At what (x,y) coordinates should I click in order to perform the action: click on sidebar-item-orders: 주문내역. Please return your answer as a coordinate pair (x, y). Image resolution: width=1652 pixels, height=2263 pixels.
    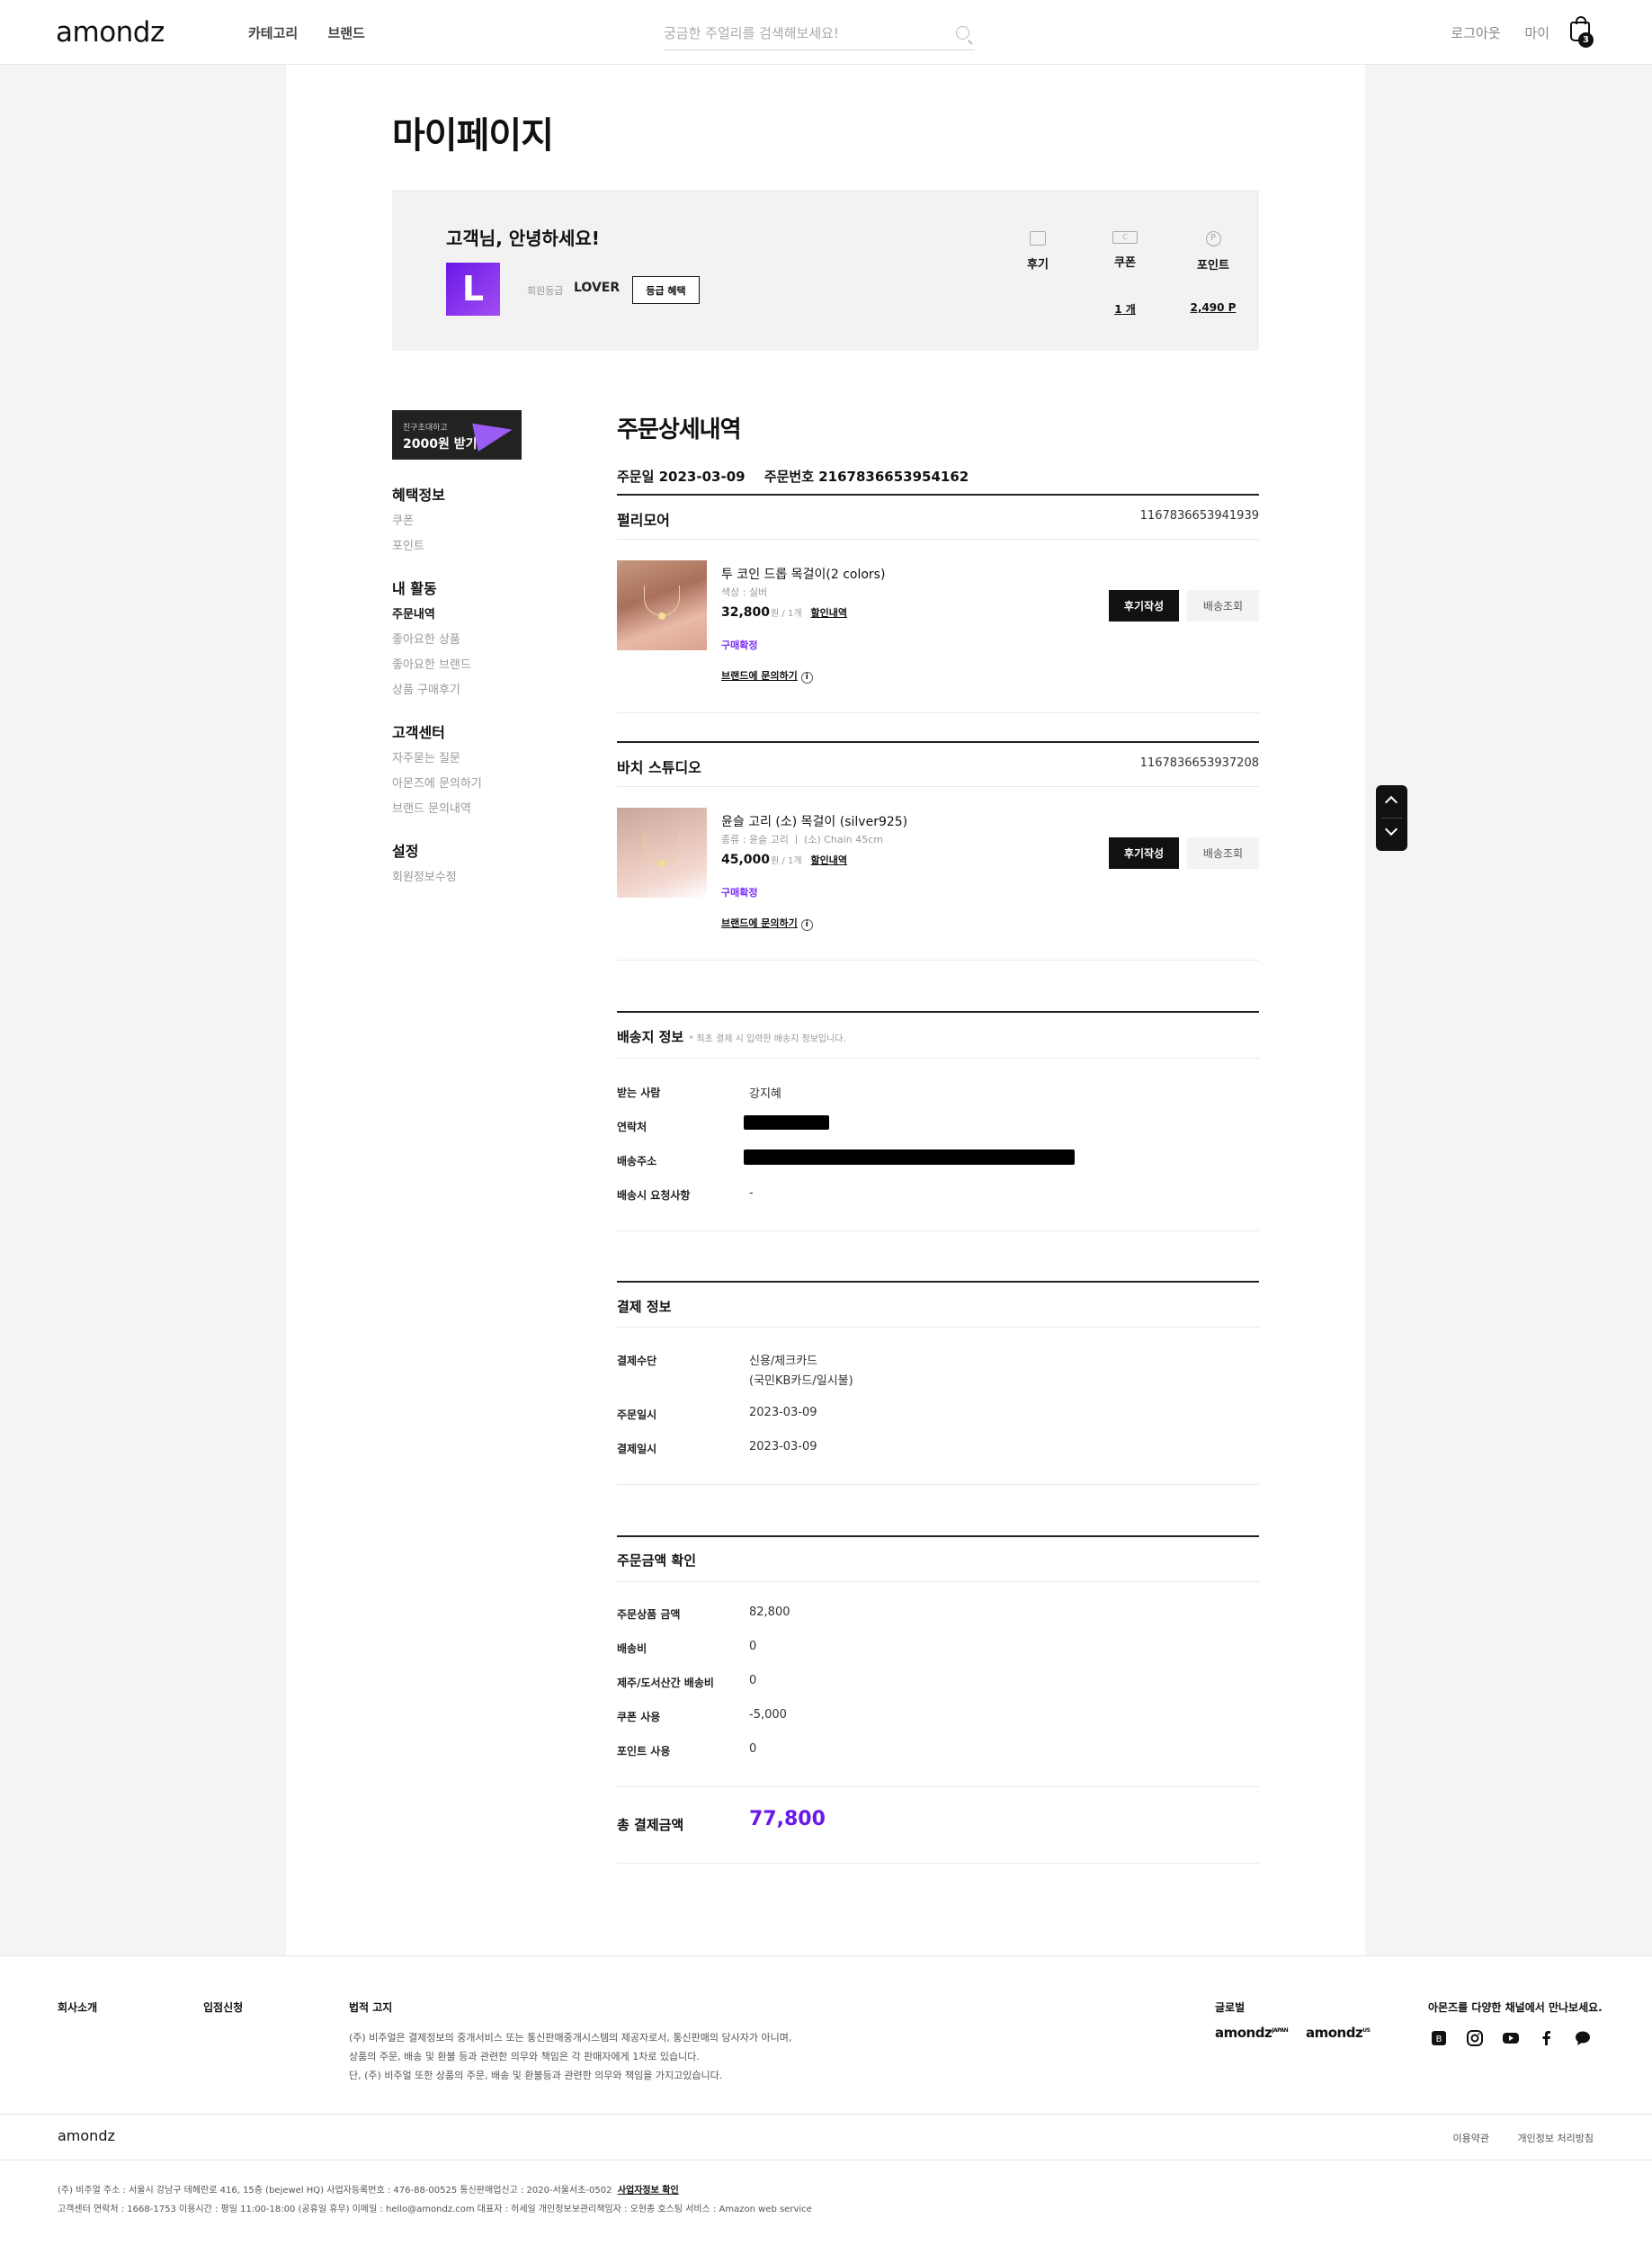
    Looking at the image, I should click on (413, 613).